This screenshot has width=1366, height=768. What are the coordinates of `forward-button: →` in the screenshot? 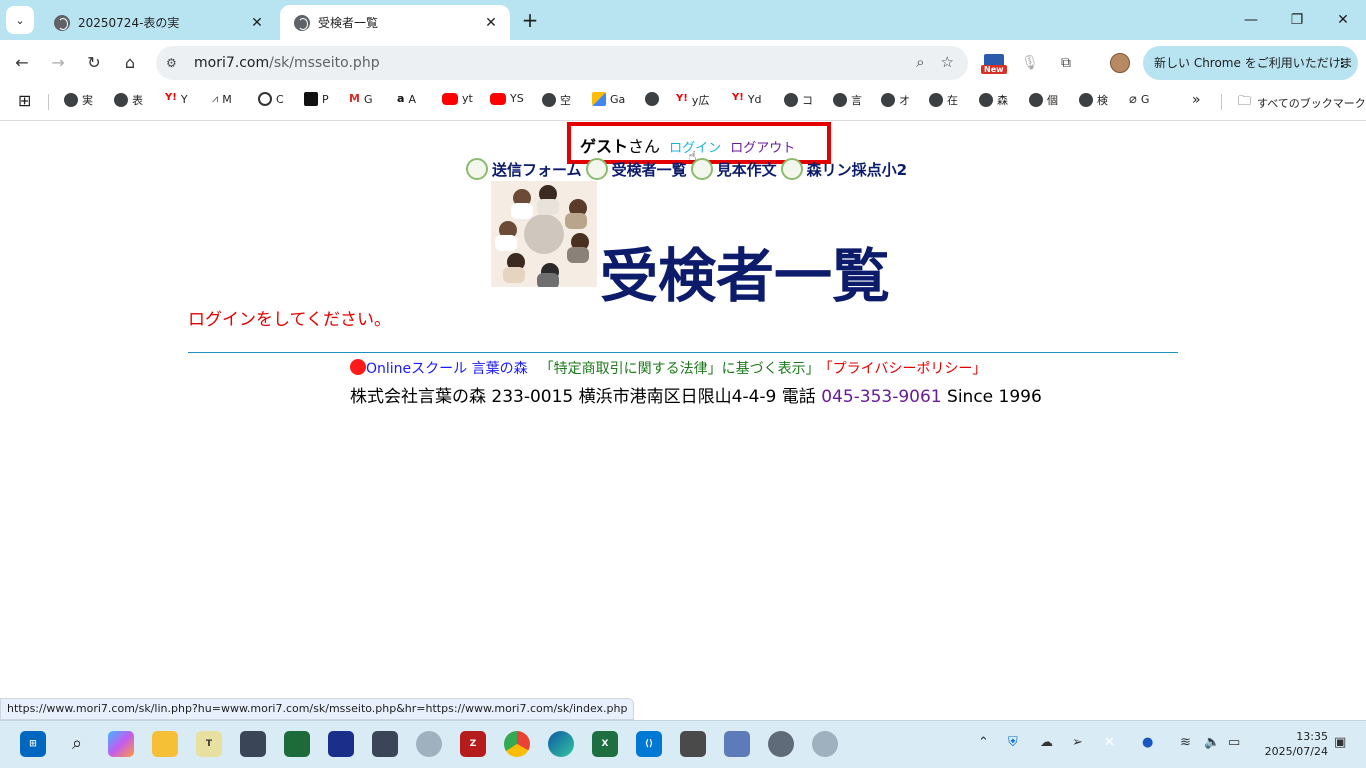 It's located at (58, 63).